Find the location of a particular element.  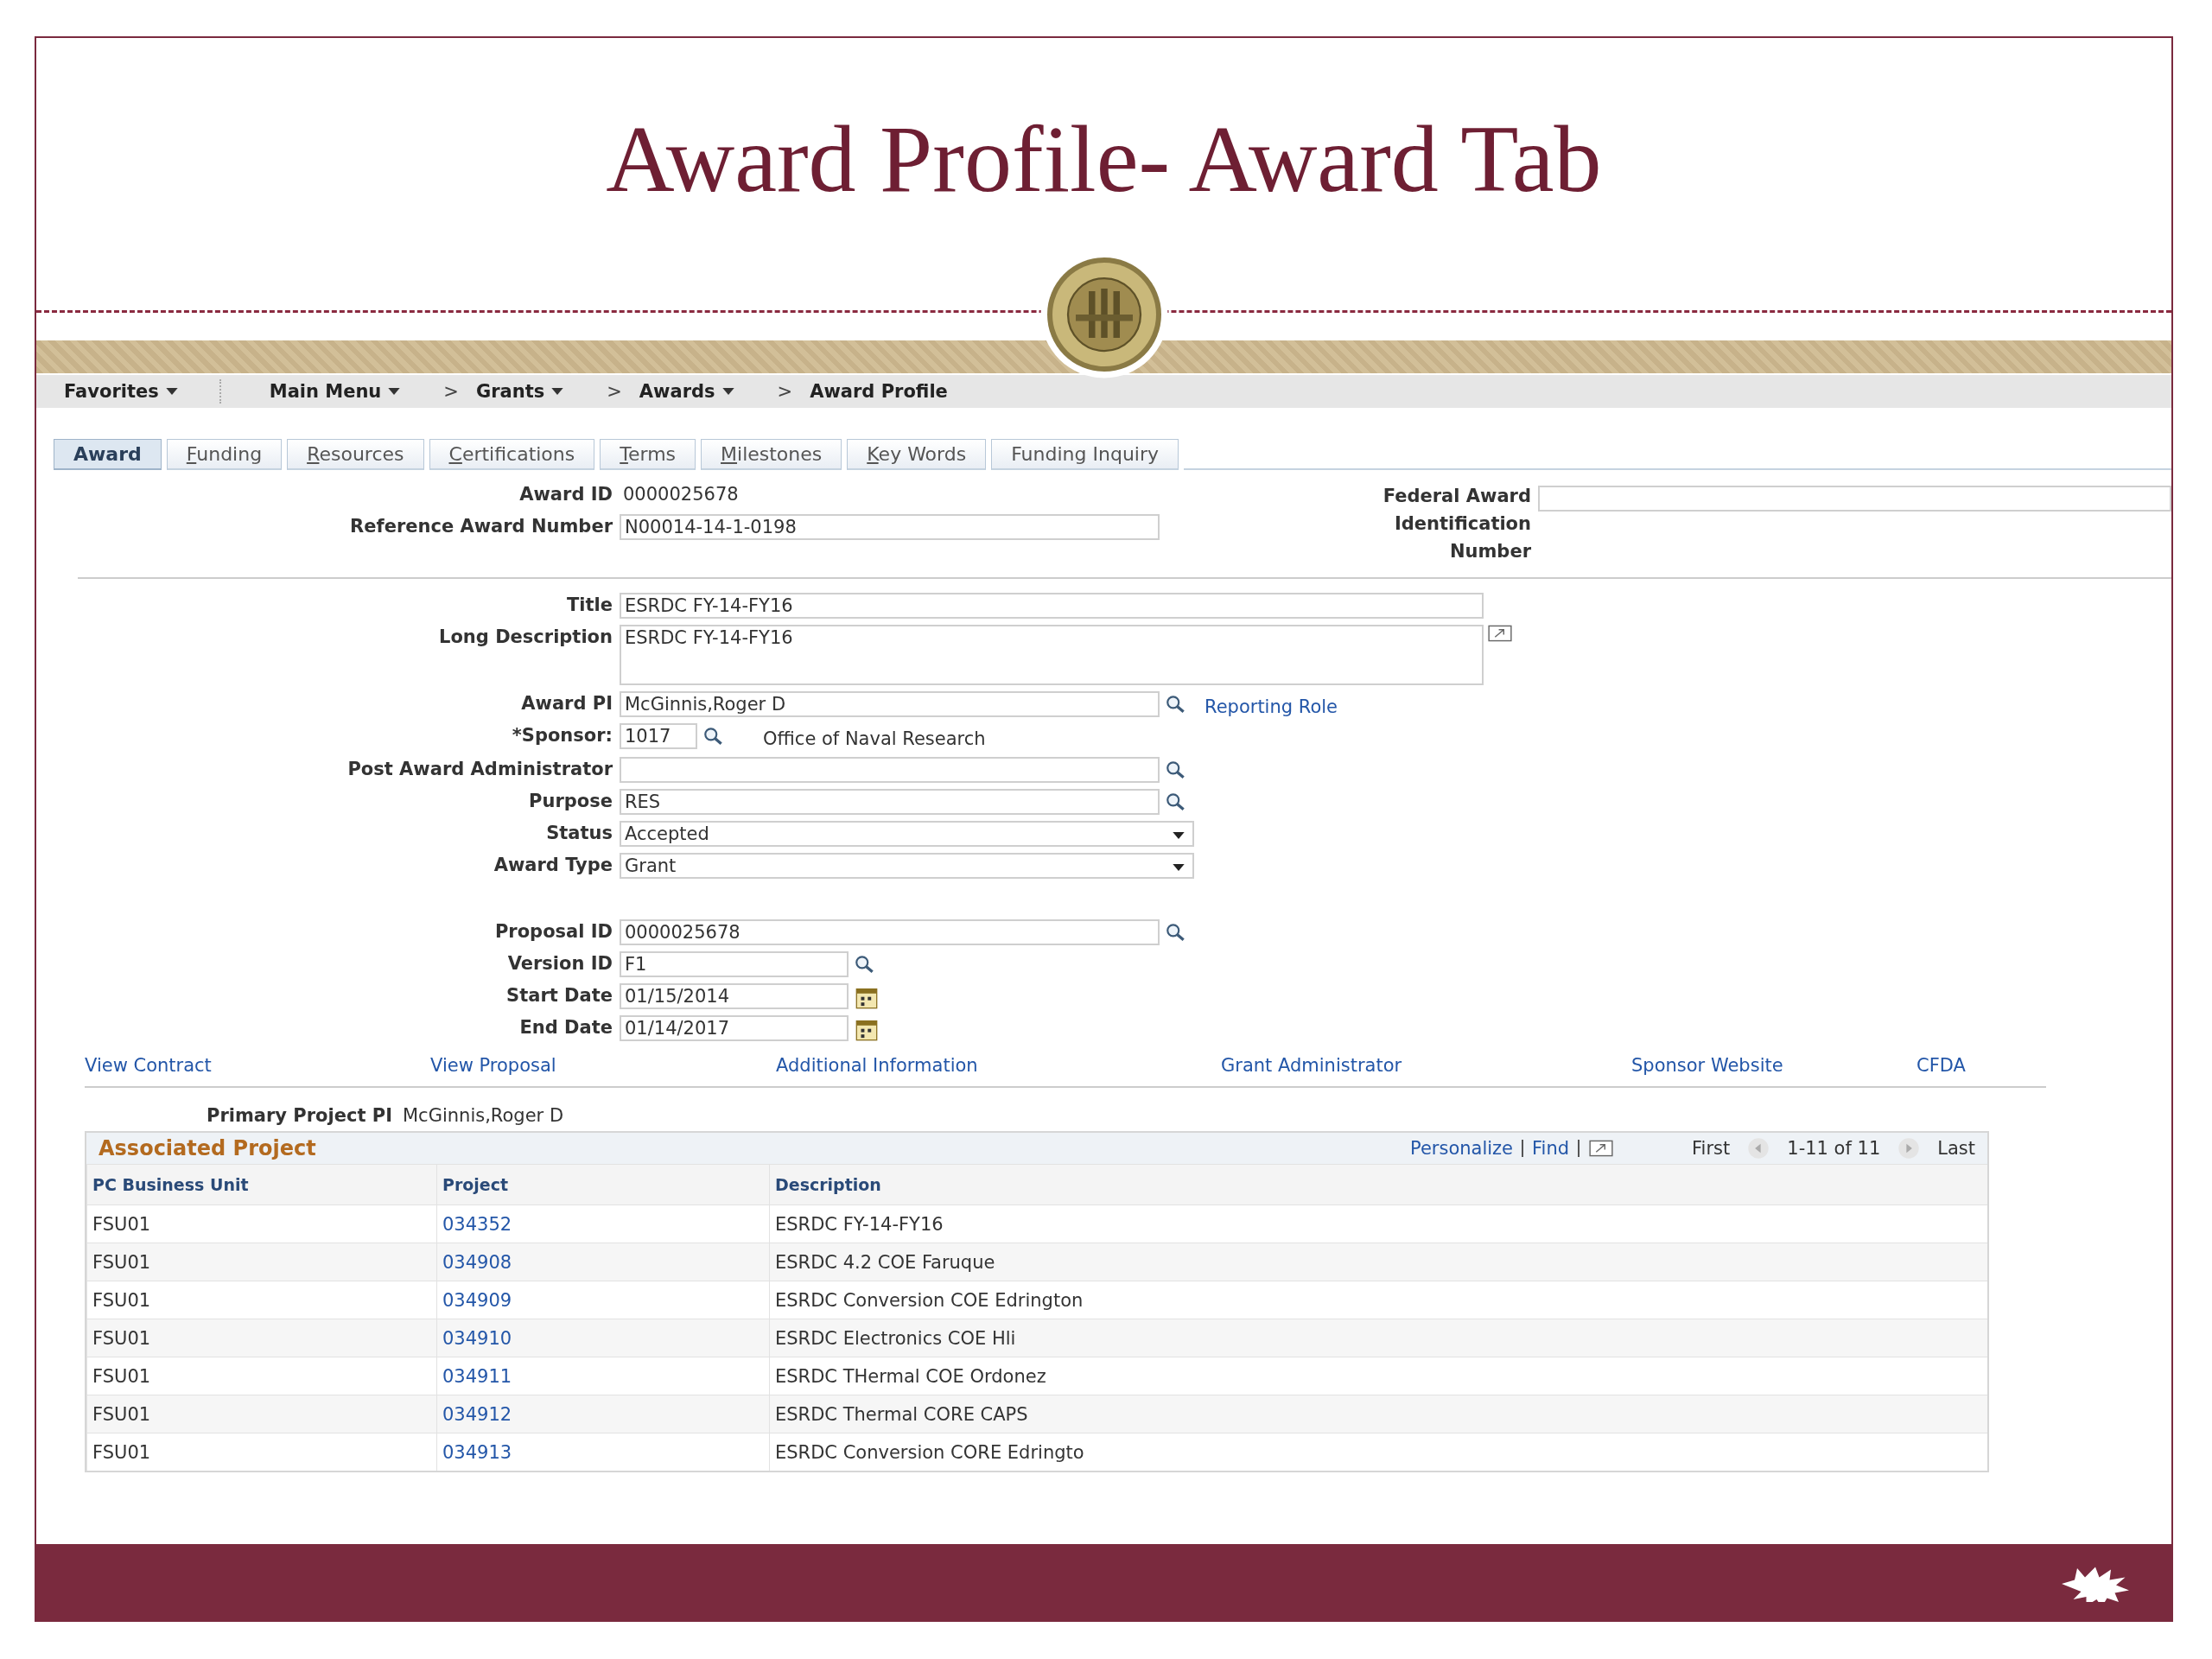

tab: Funding is located at coordinates (224, 454).